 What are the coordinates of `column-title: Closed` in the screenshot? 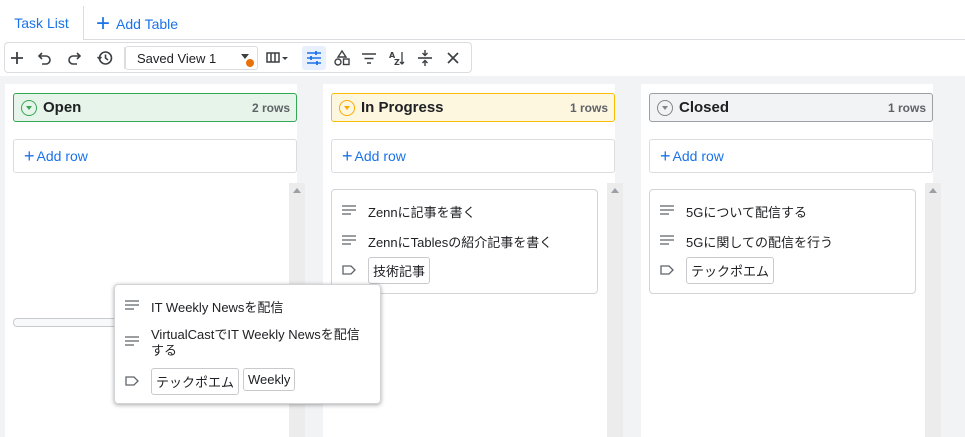 It's located at (704, 107).